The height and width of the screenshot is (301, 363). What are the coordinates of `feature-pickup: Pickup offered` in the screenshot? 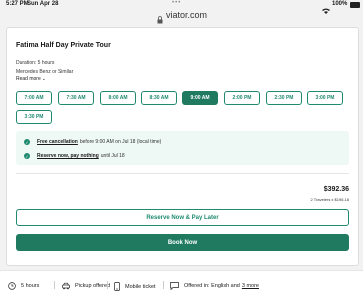 It's located at (86, 286).